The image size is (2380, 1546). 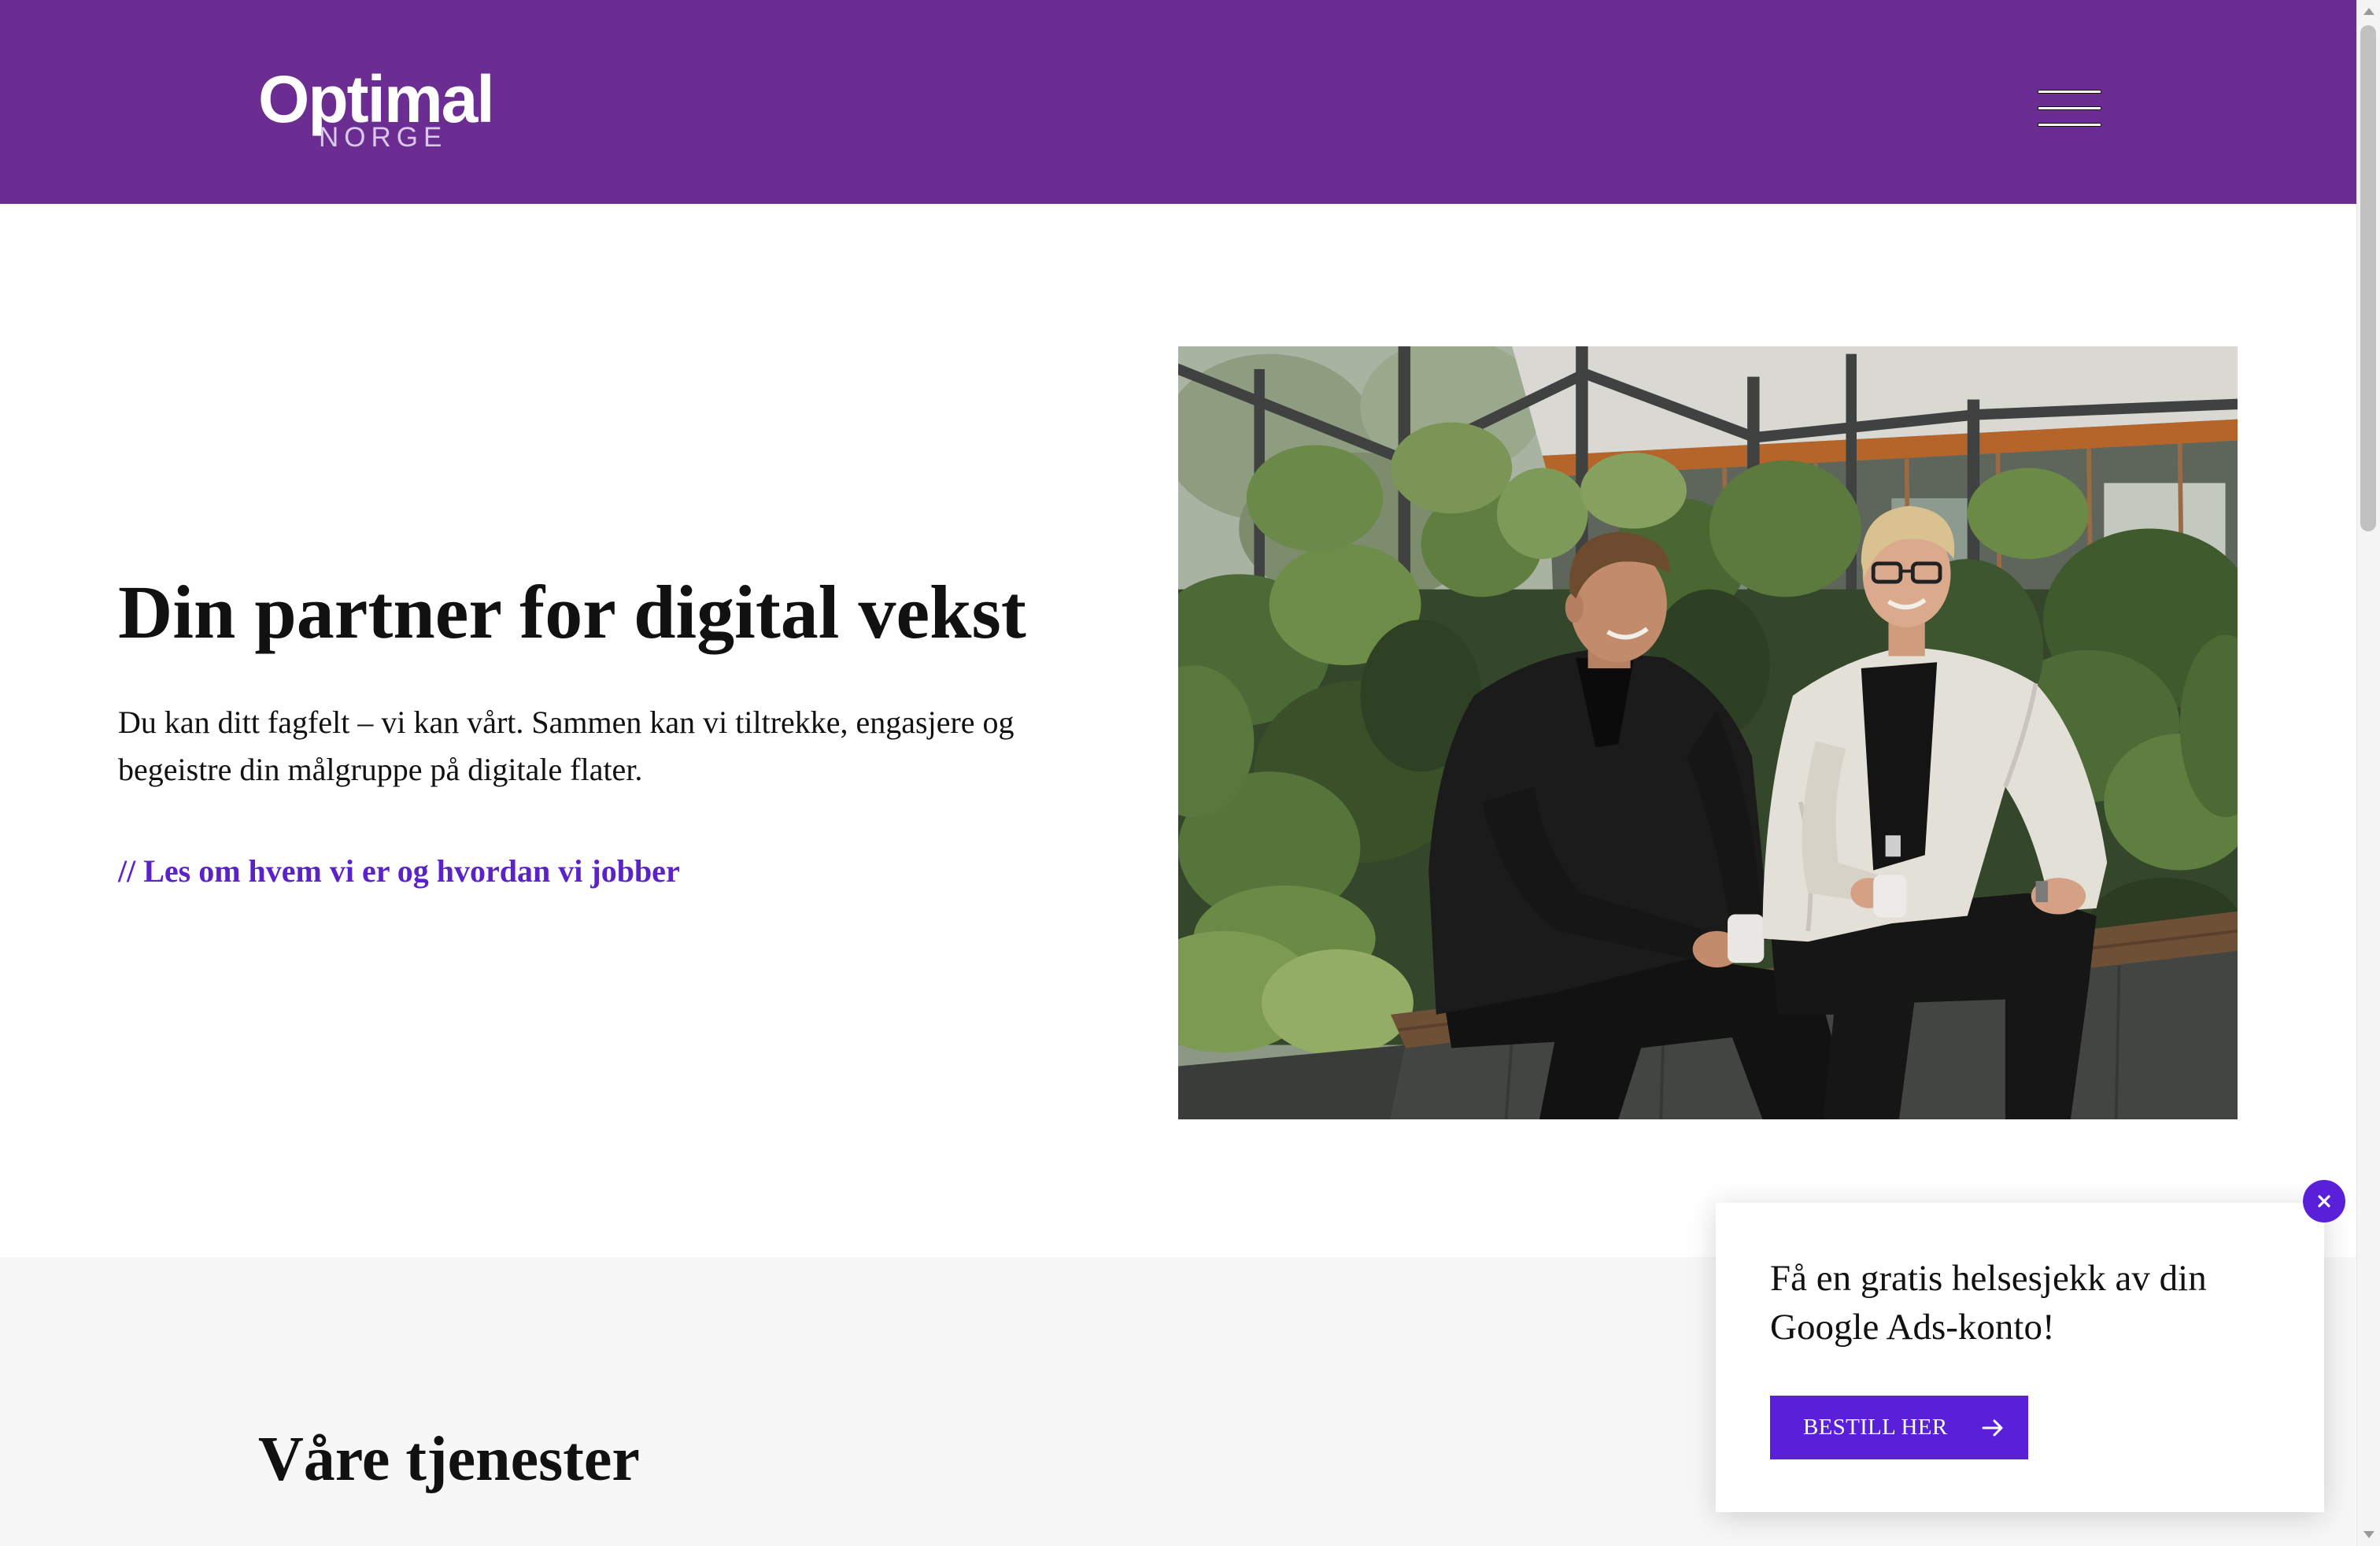 What do you see at coordinates (2368, 773) in the screenshot?
I see `scrollbar` at bounding box center [2368, 773].